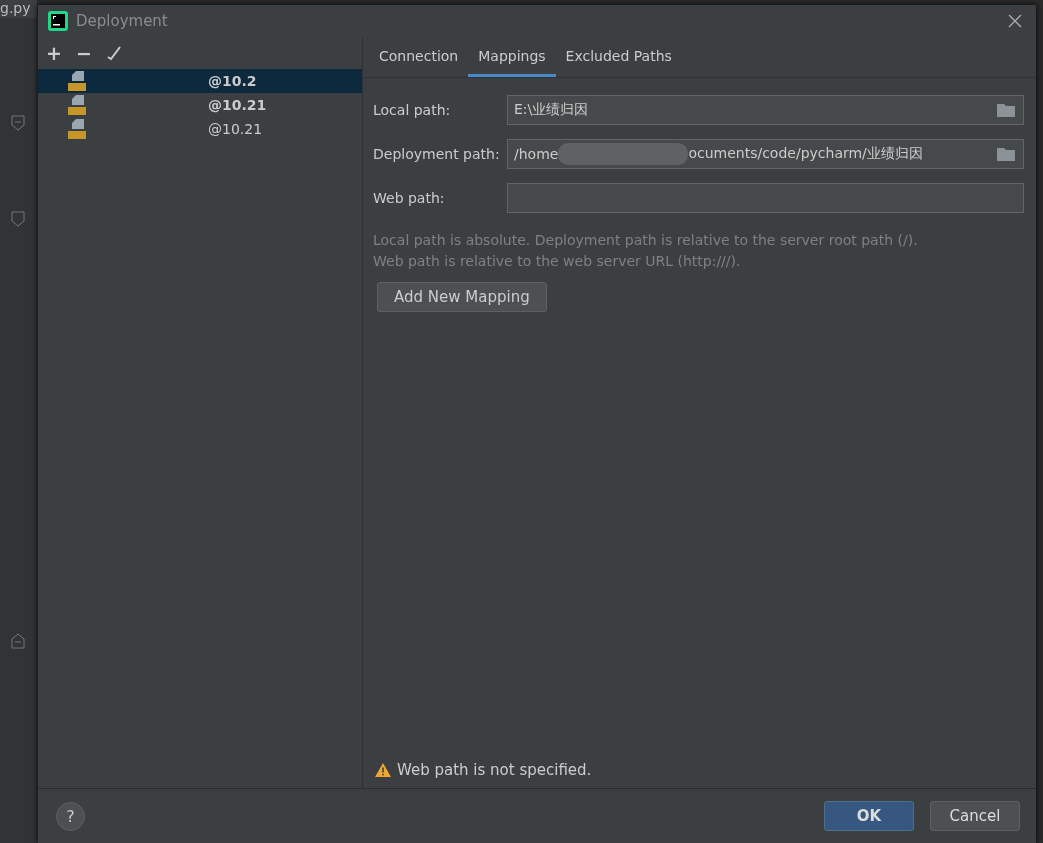 The image size is (1043, 843). What do you see at coordinates (58, 21) in the screenshot?
I see `app-logo-icon` at bounding box center [58, 21].